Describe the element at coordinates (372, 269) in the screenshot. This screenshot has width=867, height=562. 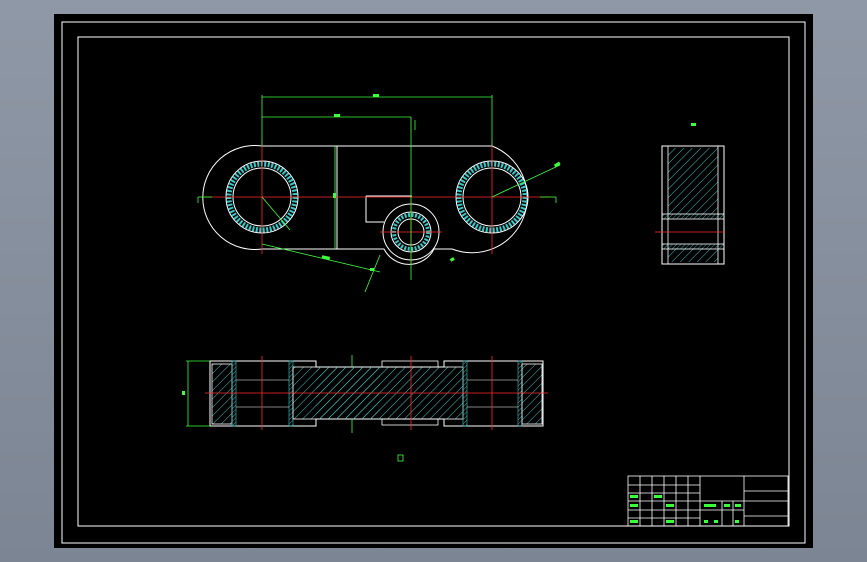
I see `dim-tag-mid` at that location.